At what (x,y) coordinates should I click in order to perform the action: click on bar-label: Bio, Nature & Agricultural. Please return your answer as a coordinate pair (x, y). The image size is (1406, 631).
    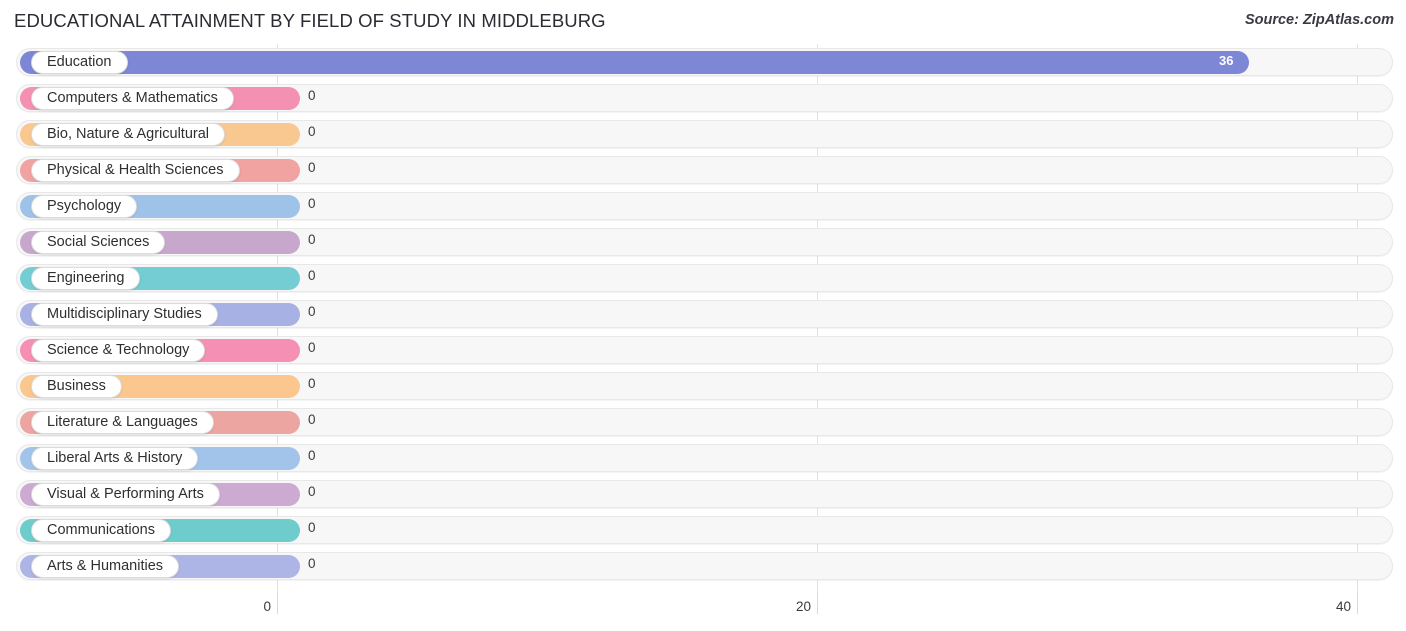
    Looking at the image, I should click on (128, 134).